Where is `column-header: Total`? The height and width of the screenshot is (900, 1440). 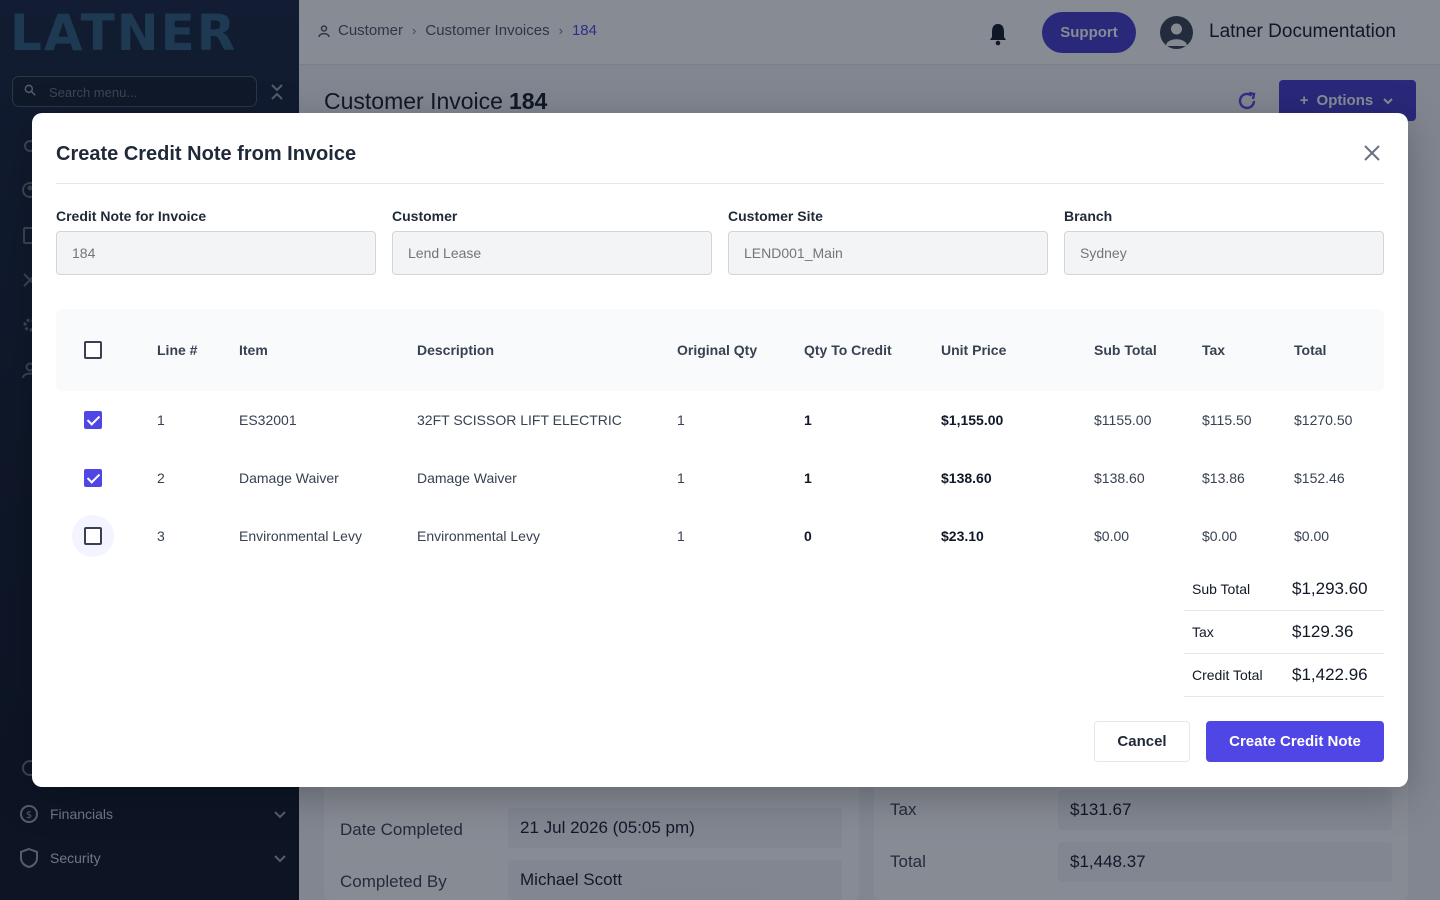
column-header: Total is located at coordinates (1310, 350).